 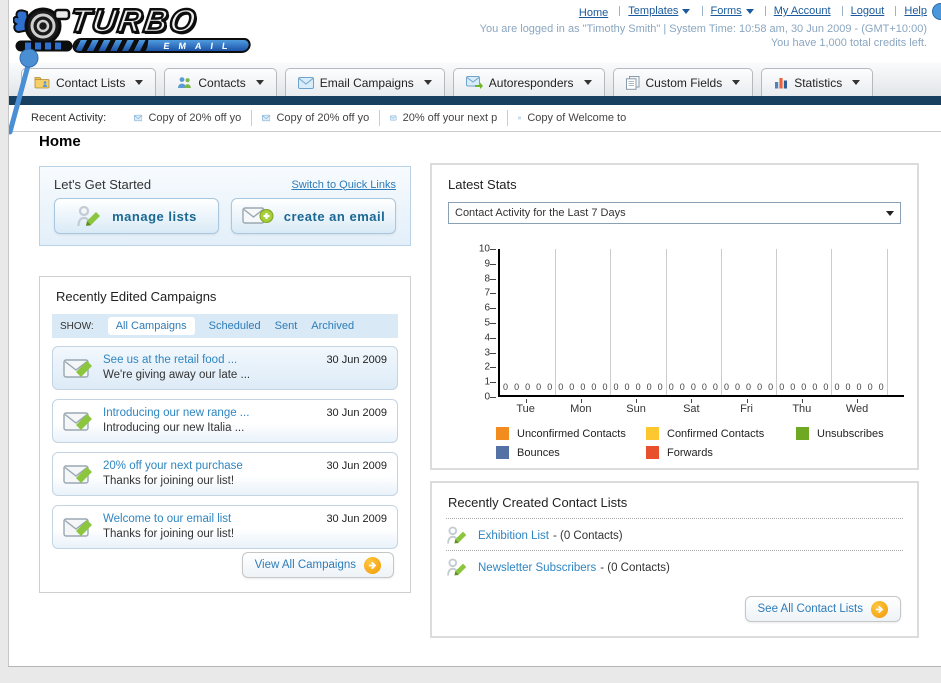 What do you see at coordinates (136, 216) in the screenshot?
I see `manage-lists-button: manage lists` at bounding box center [136, 216].